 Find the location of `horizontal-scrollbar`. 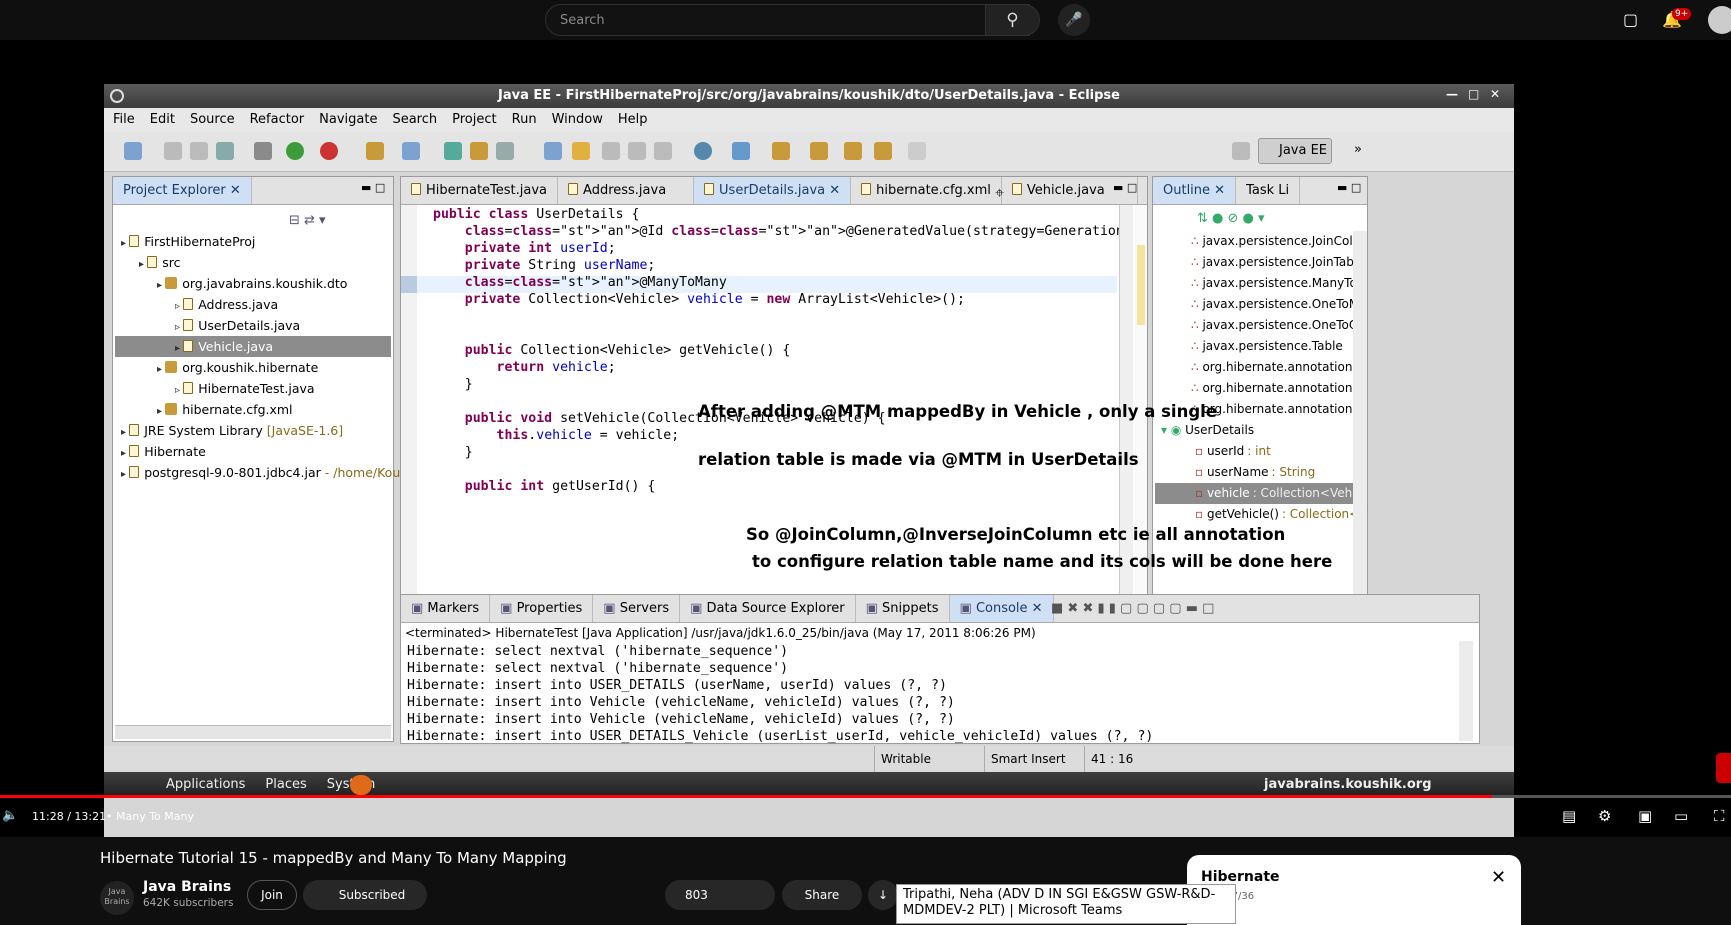

horizontal-scrollbar is located at coordinates (253, 732).